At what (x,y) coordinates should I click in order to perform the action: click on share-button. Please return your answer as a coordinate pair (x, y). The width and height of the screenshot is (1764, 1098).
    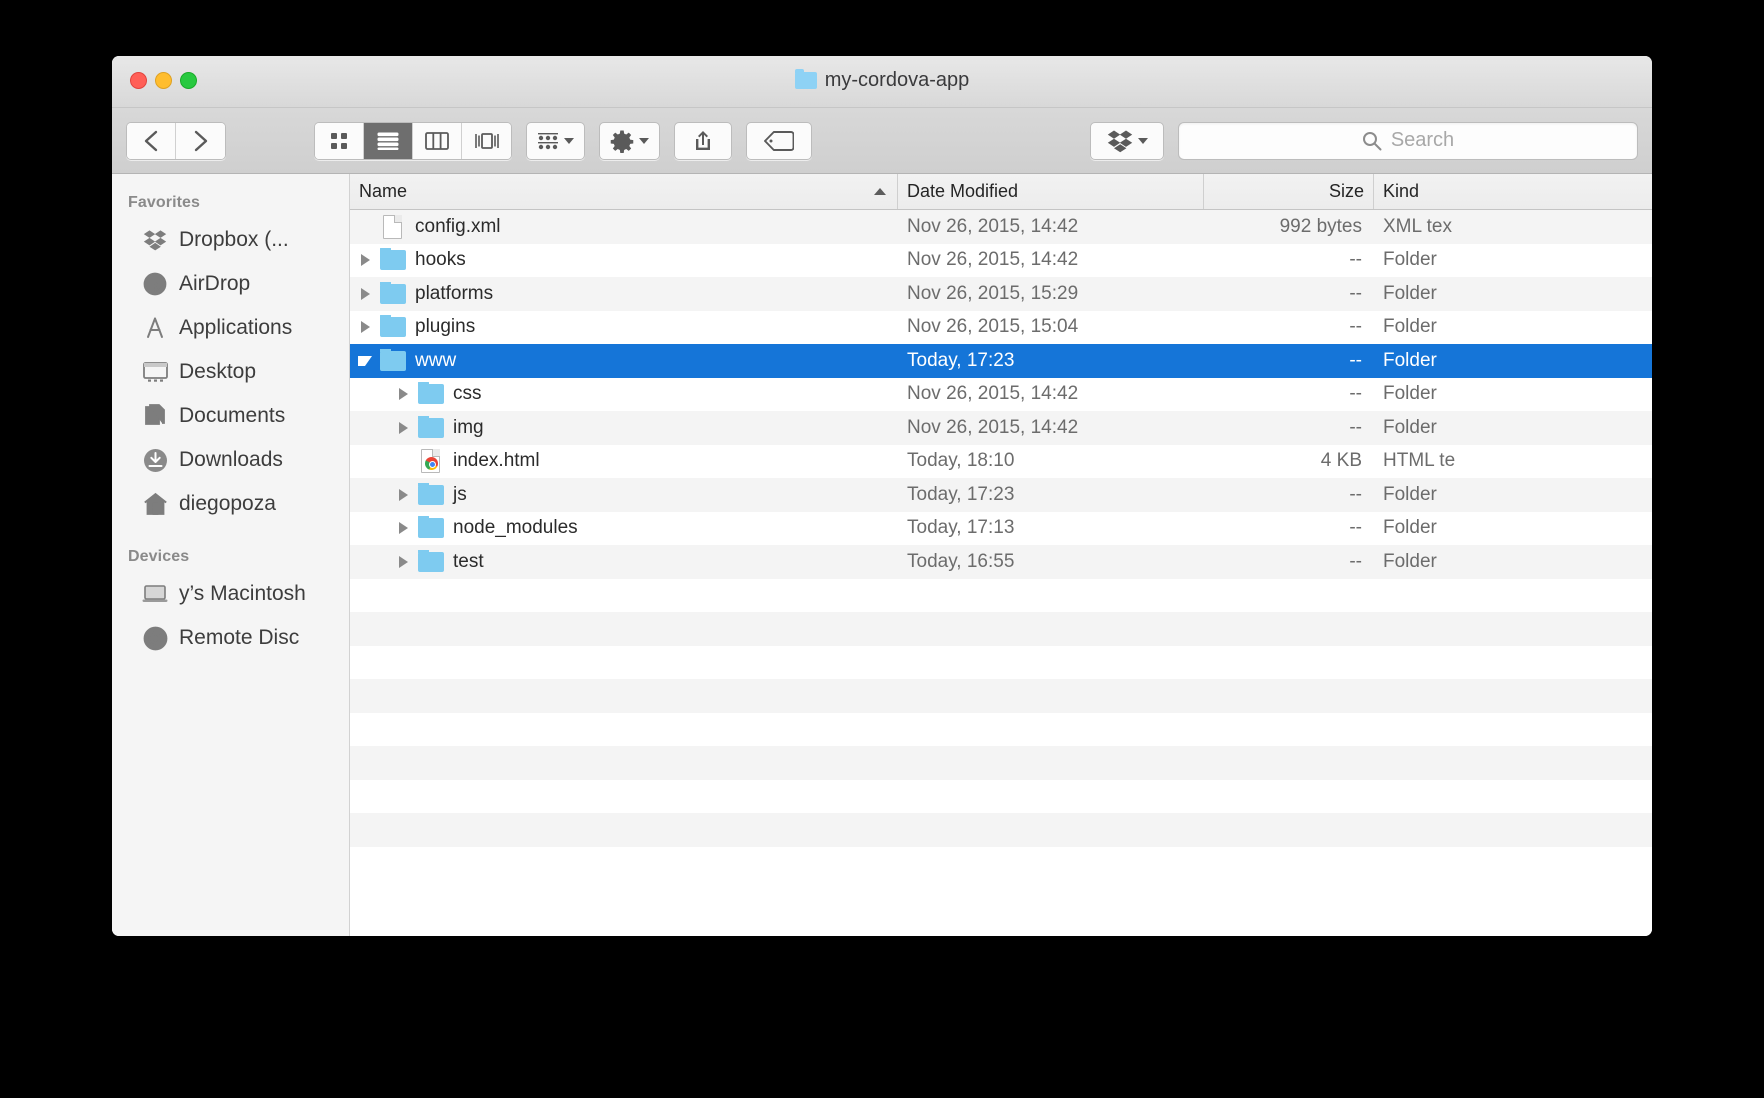
    Looking at the image, I should click on (703, 140).